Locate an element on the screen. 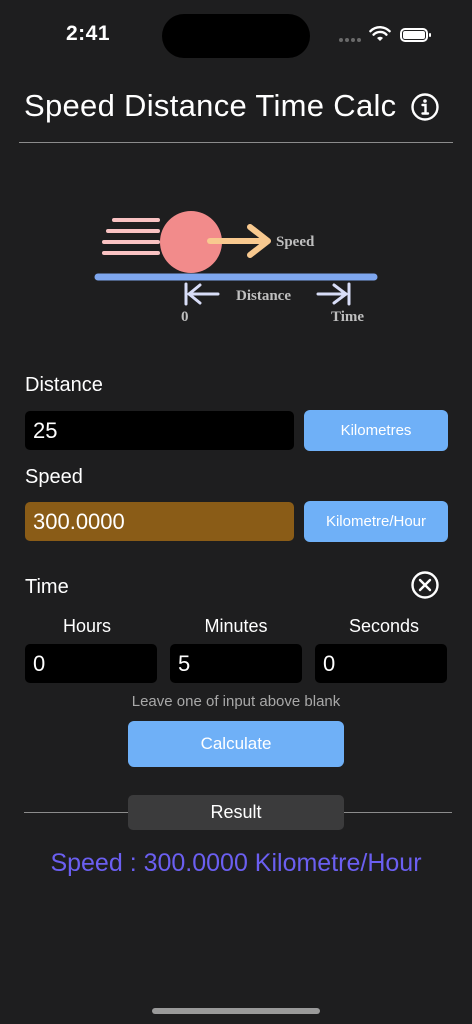 Image resolution: width=472 pixels, height=1024 pixels. minutes-label: Minutes is located at coordinates (236, 626).